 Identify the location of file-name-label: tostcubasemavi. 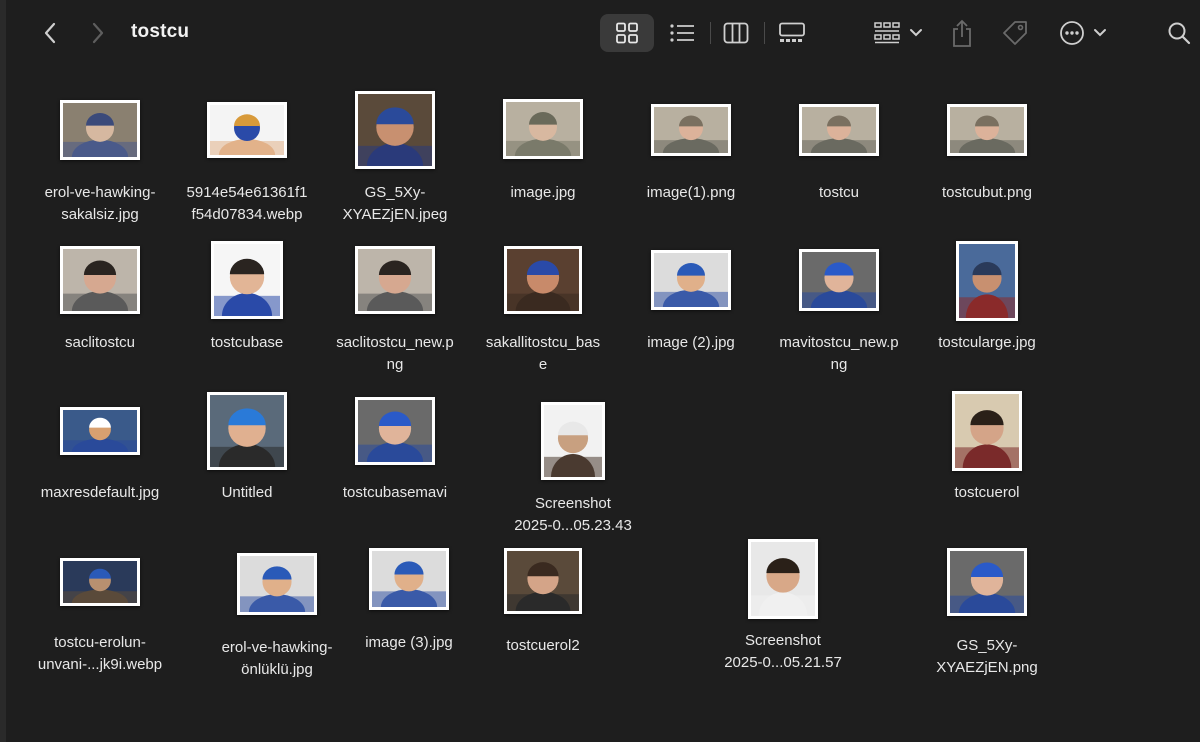
(395, 493).